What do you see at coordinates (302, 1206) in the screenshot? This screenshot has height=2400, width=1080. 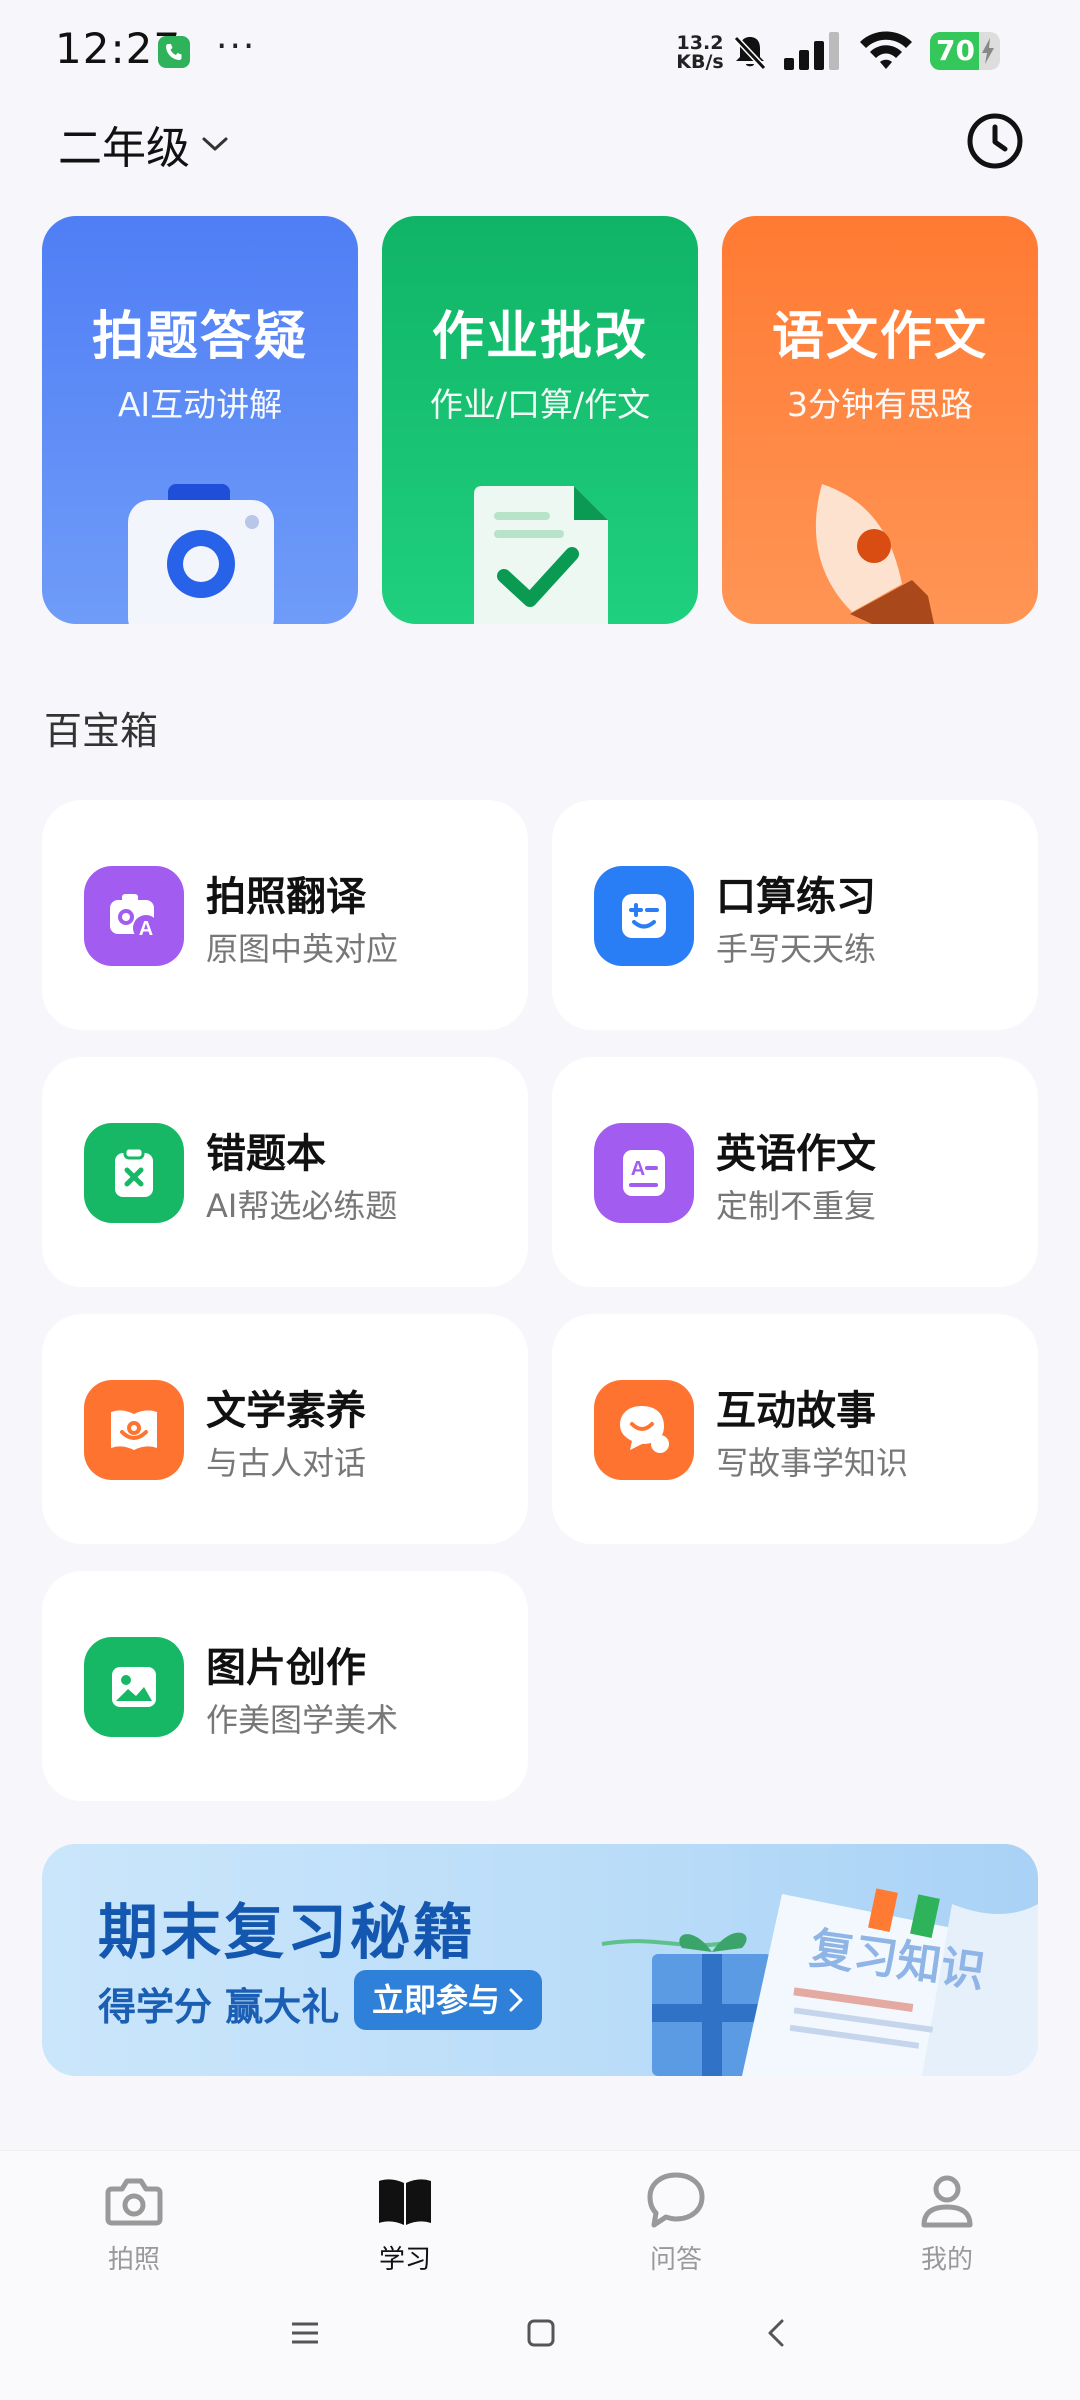 I see `tool-desc: AI帮选必练题` at bounding box center [302, 1206].